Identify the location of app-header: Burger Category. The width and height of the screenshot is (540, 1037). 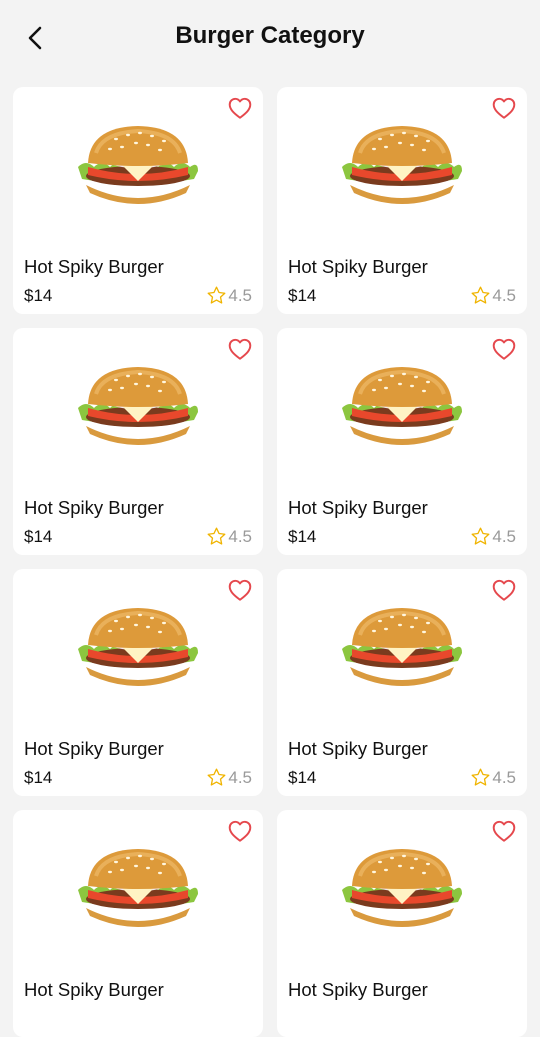
(270, 38).